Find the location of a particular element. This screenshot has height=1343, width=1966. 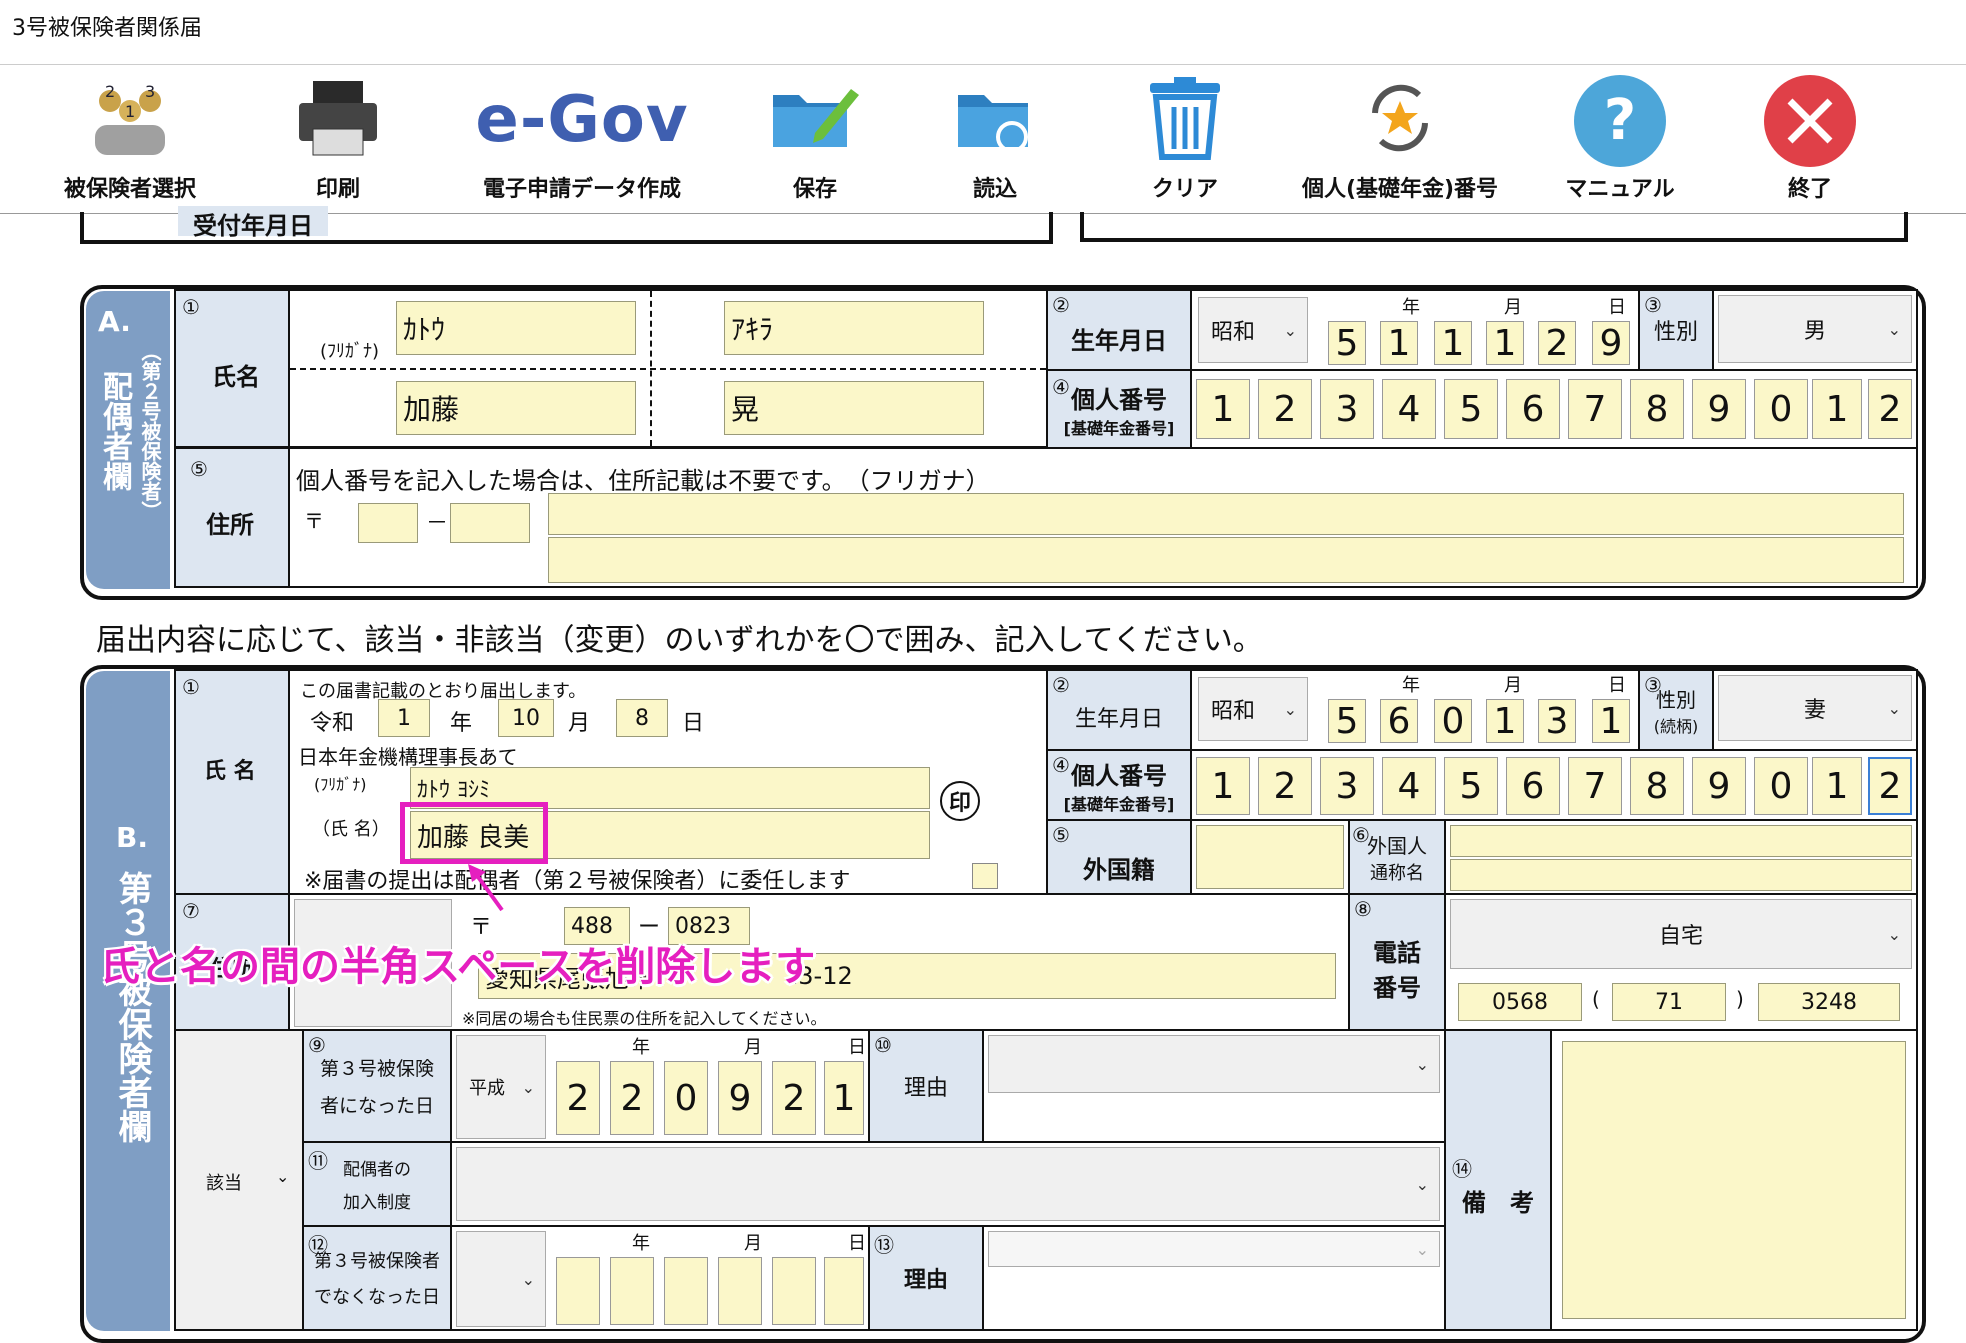

b-mynumber-digit: 0 is located at coordinates (1781, 786).